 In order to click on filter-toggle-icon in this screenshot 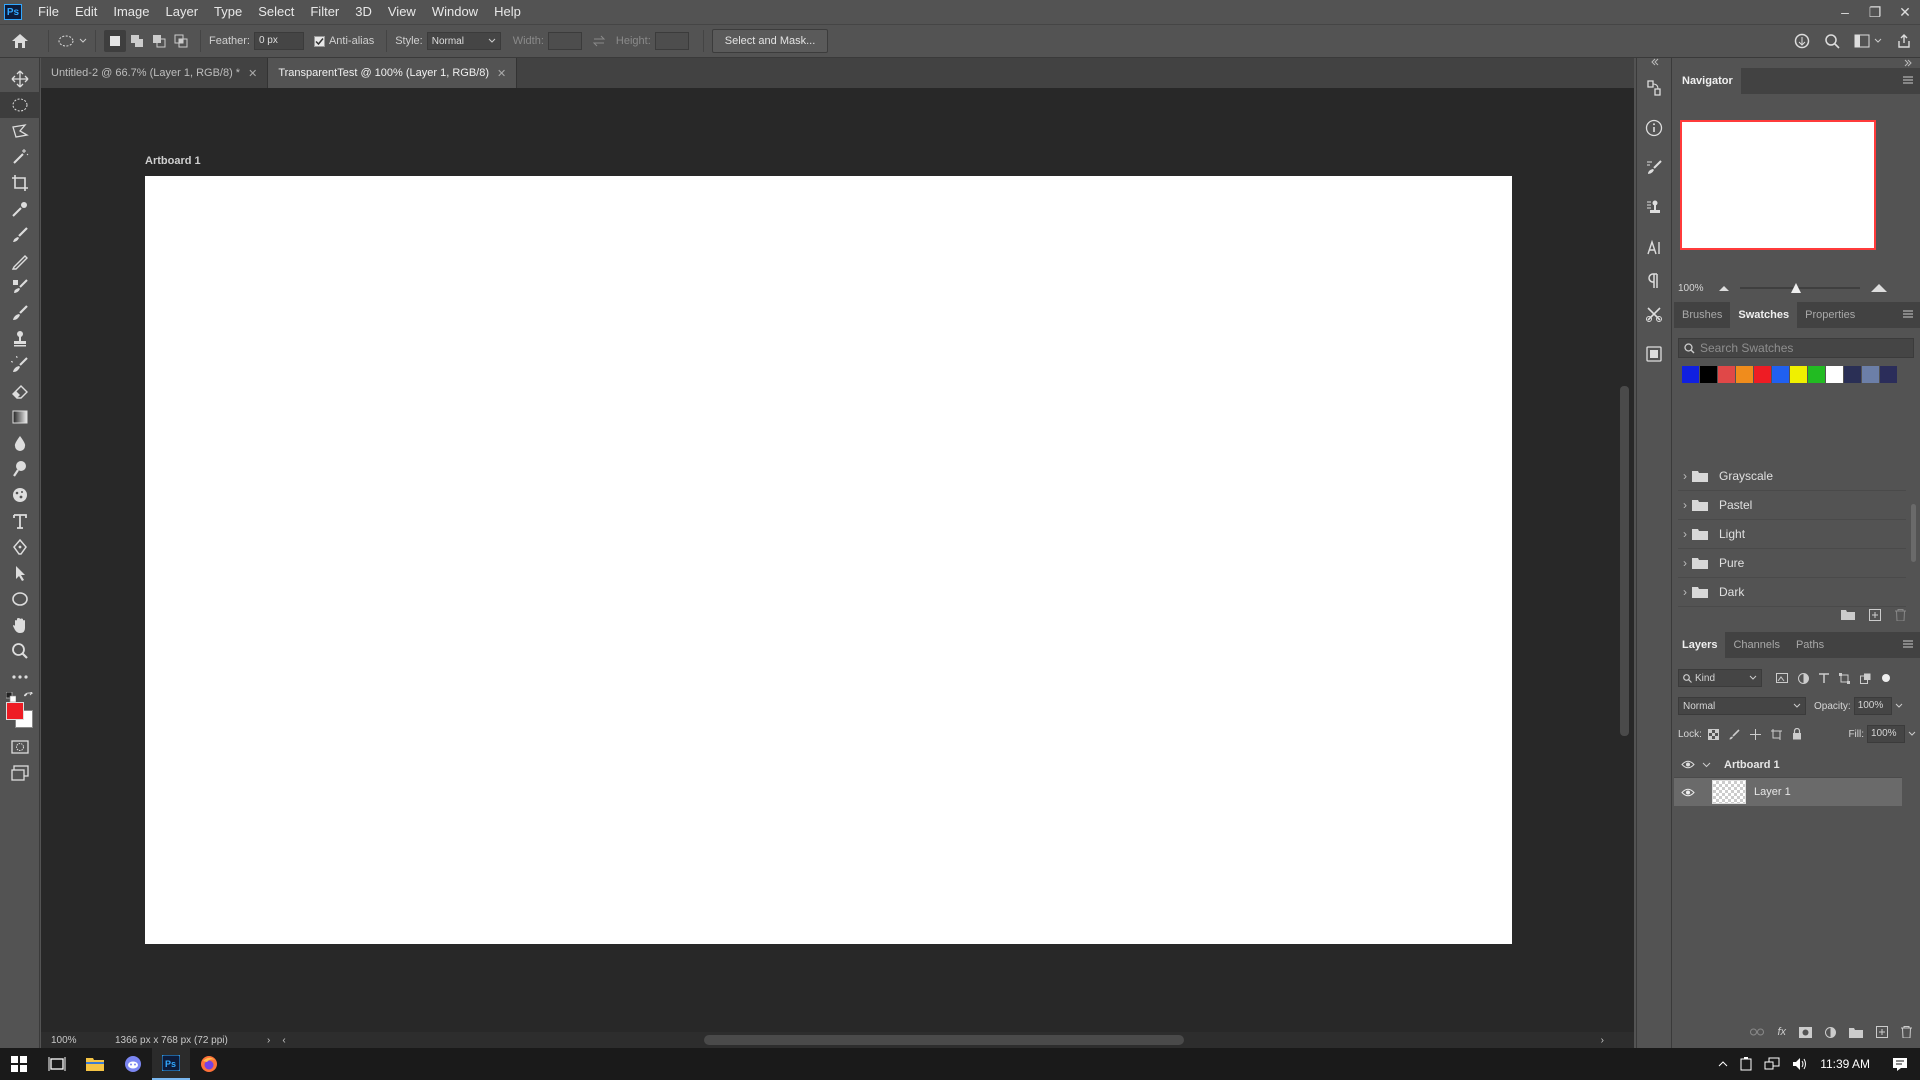, I will do `click(1886, 678)`.